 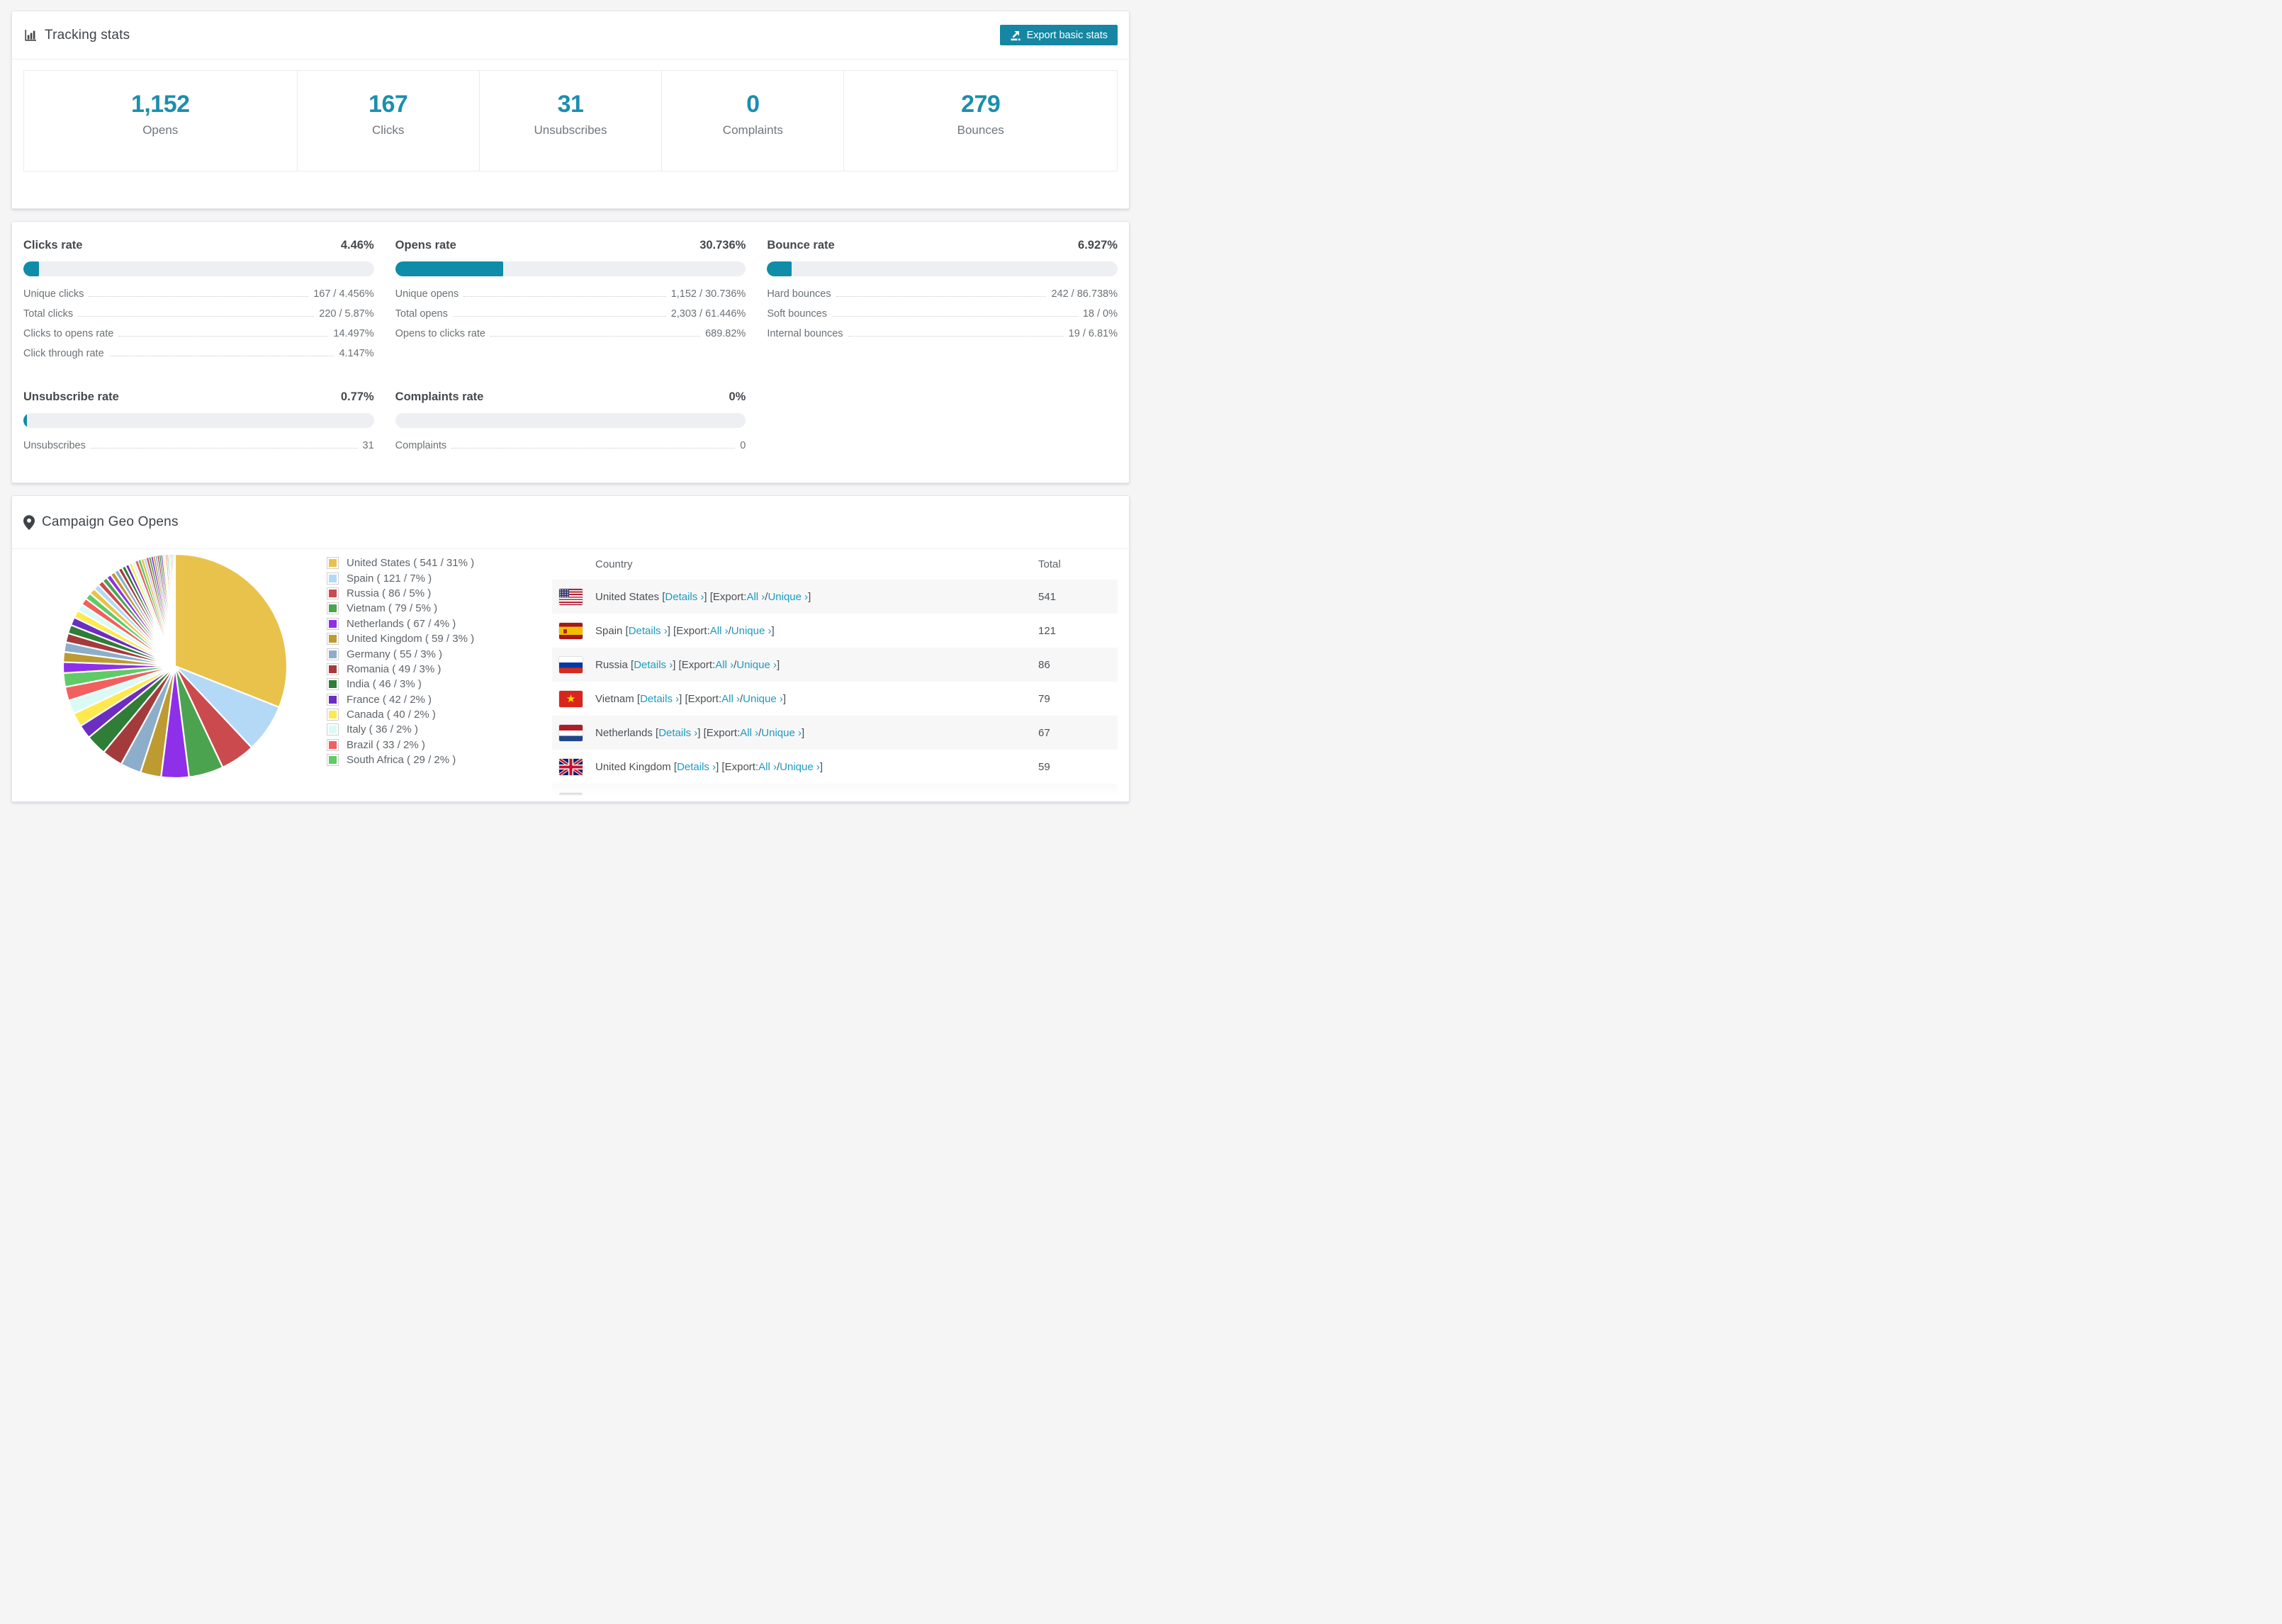 I want to click on details-link-vn: Details ›, so click(x=659, y=699).